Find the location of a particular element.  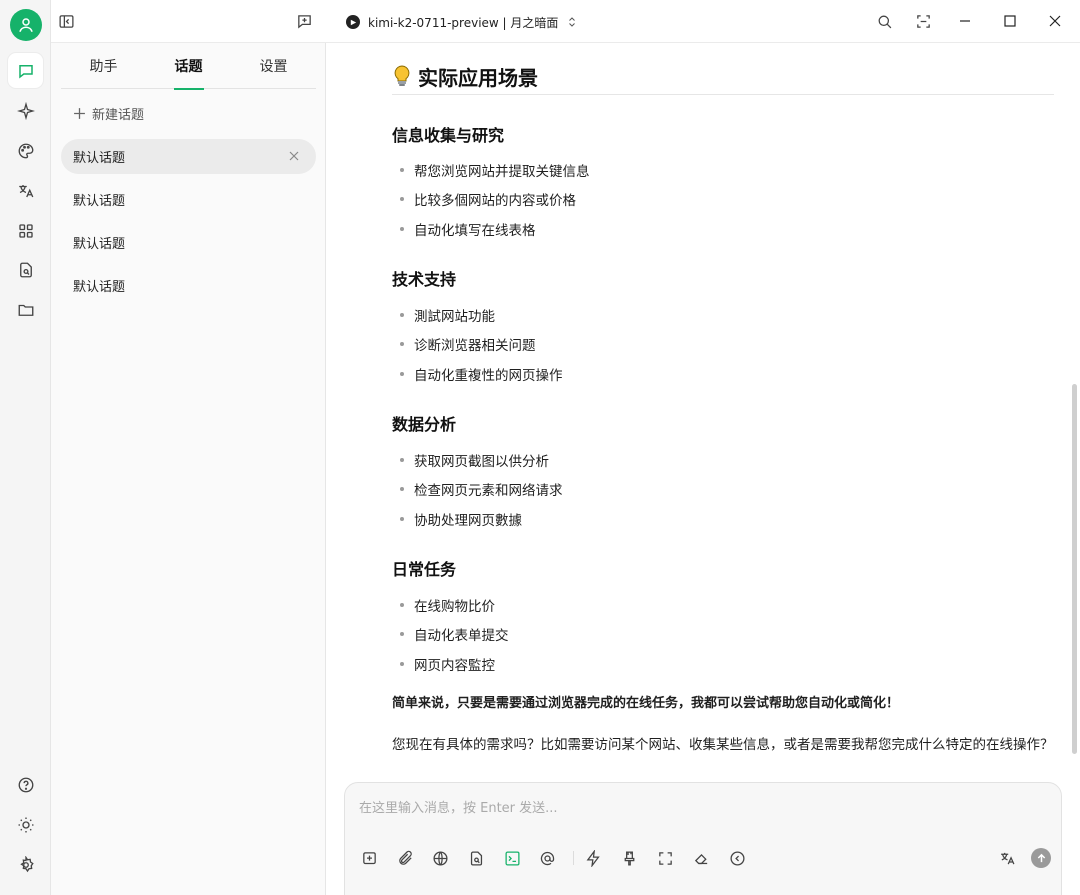

send-button is located at coordinates (1041, 858).